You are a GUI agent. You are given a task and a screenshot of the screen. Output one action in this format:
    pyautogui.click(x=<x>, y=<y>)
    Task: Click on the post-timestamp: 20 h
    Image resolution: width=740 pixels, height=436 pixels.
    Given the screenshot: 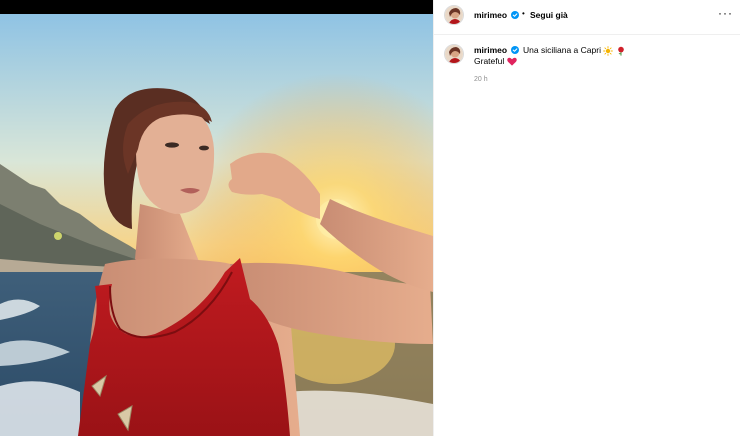 What is the action you would take?
    pyautogui.click(x=481, y=79)
    